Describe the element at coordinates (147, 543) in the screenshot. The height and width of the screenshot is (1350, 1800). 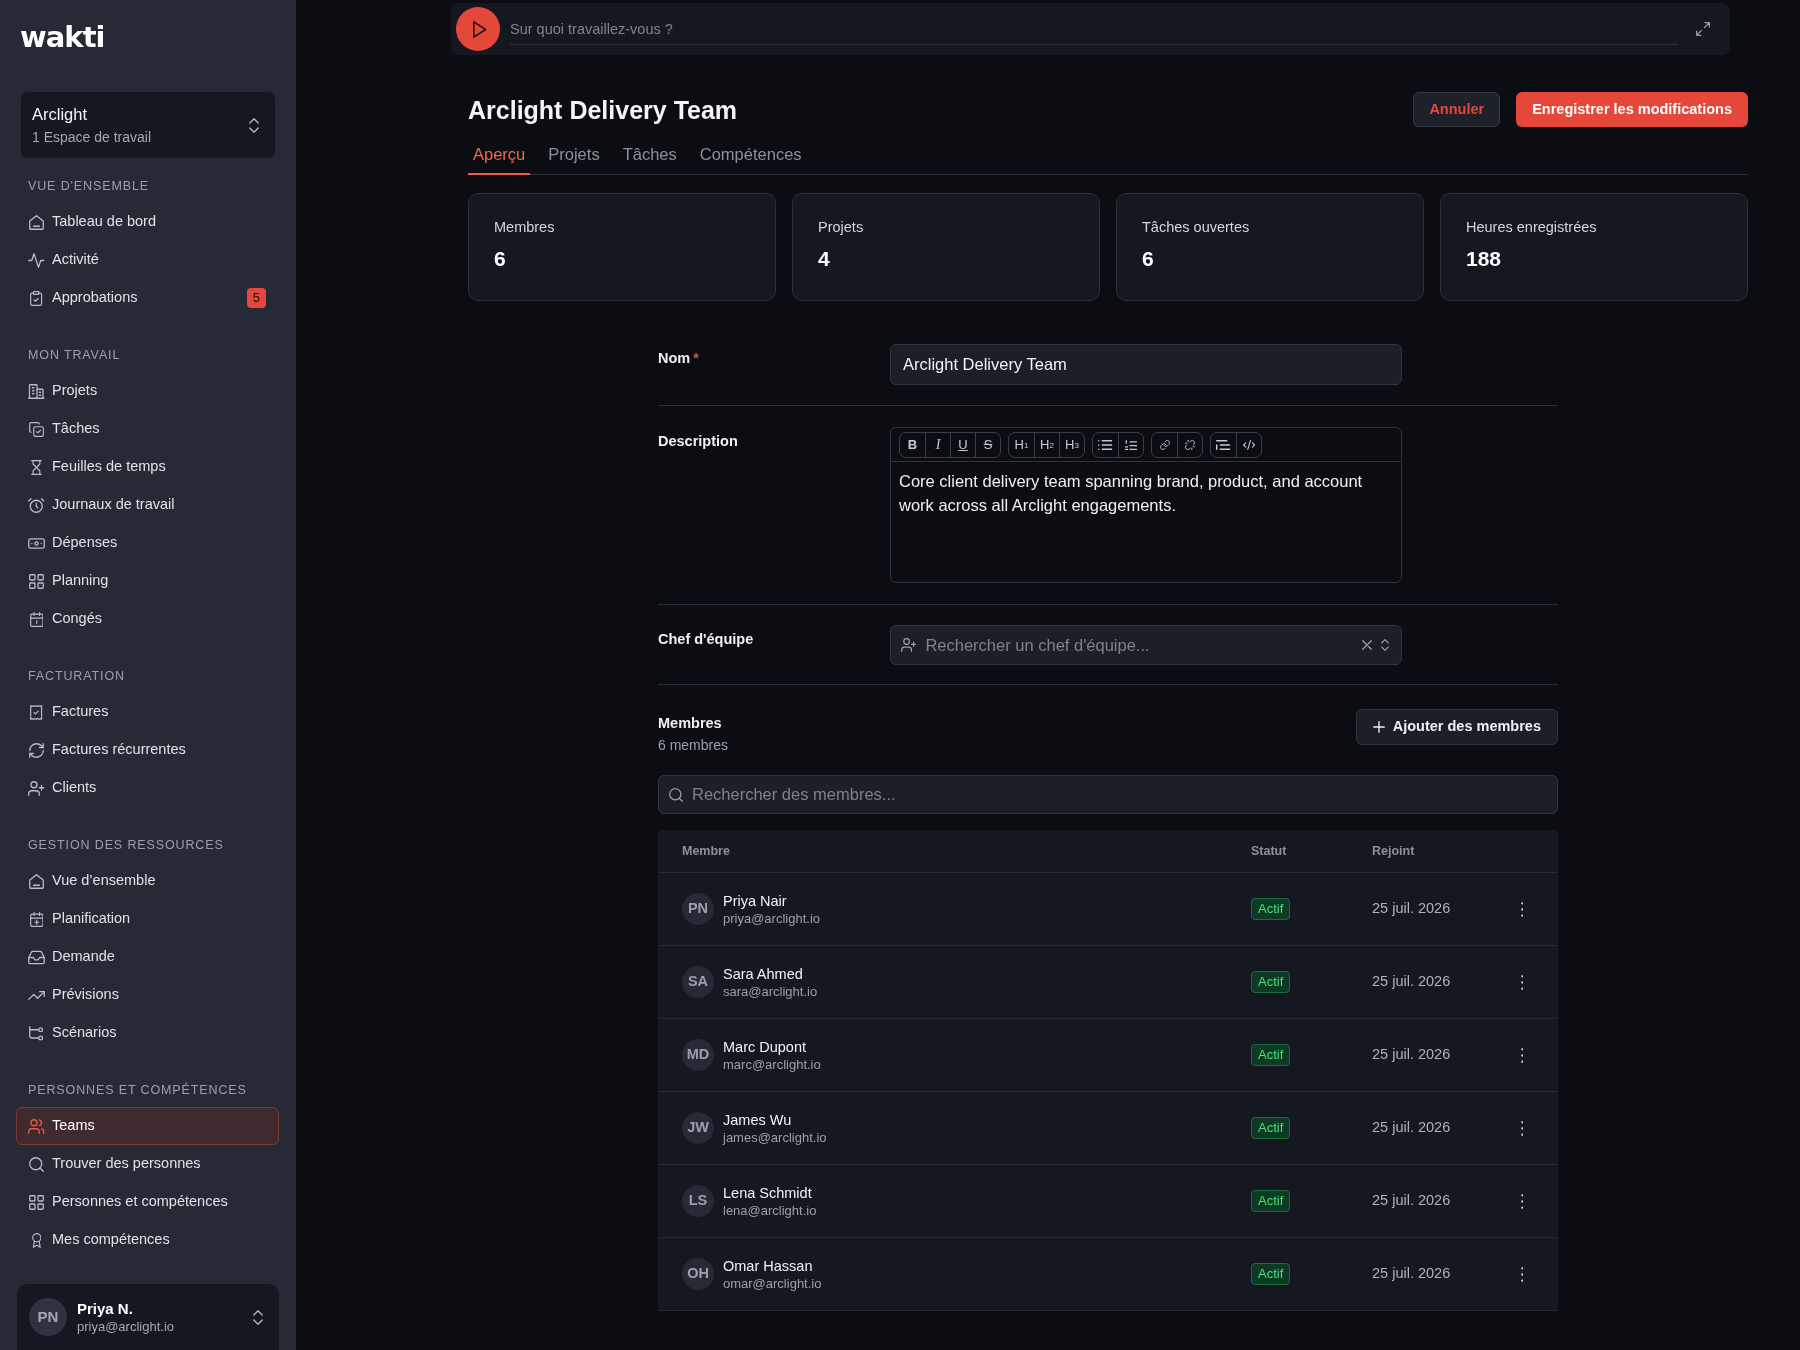
I see `sidebar-item: Dépenses` at that location.